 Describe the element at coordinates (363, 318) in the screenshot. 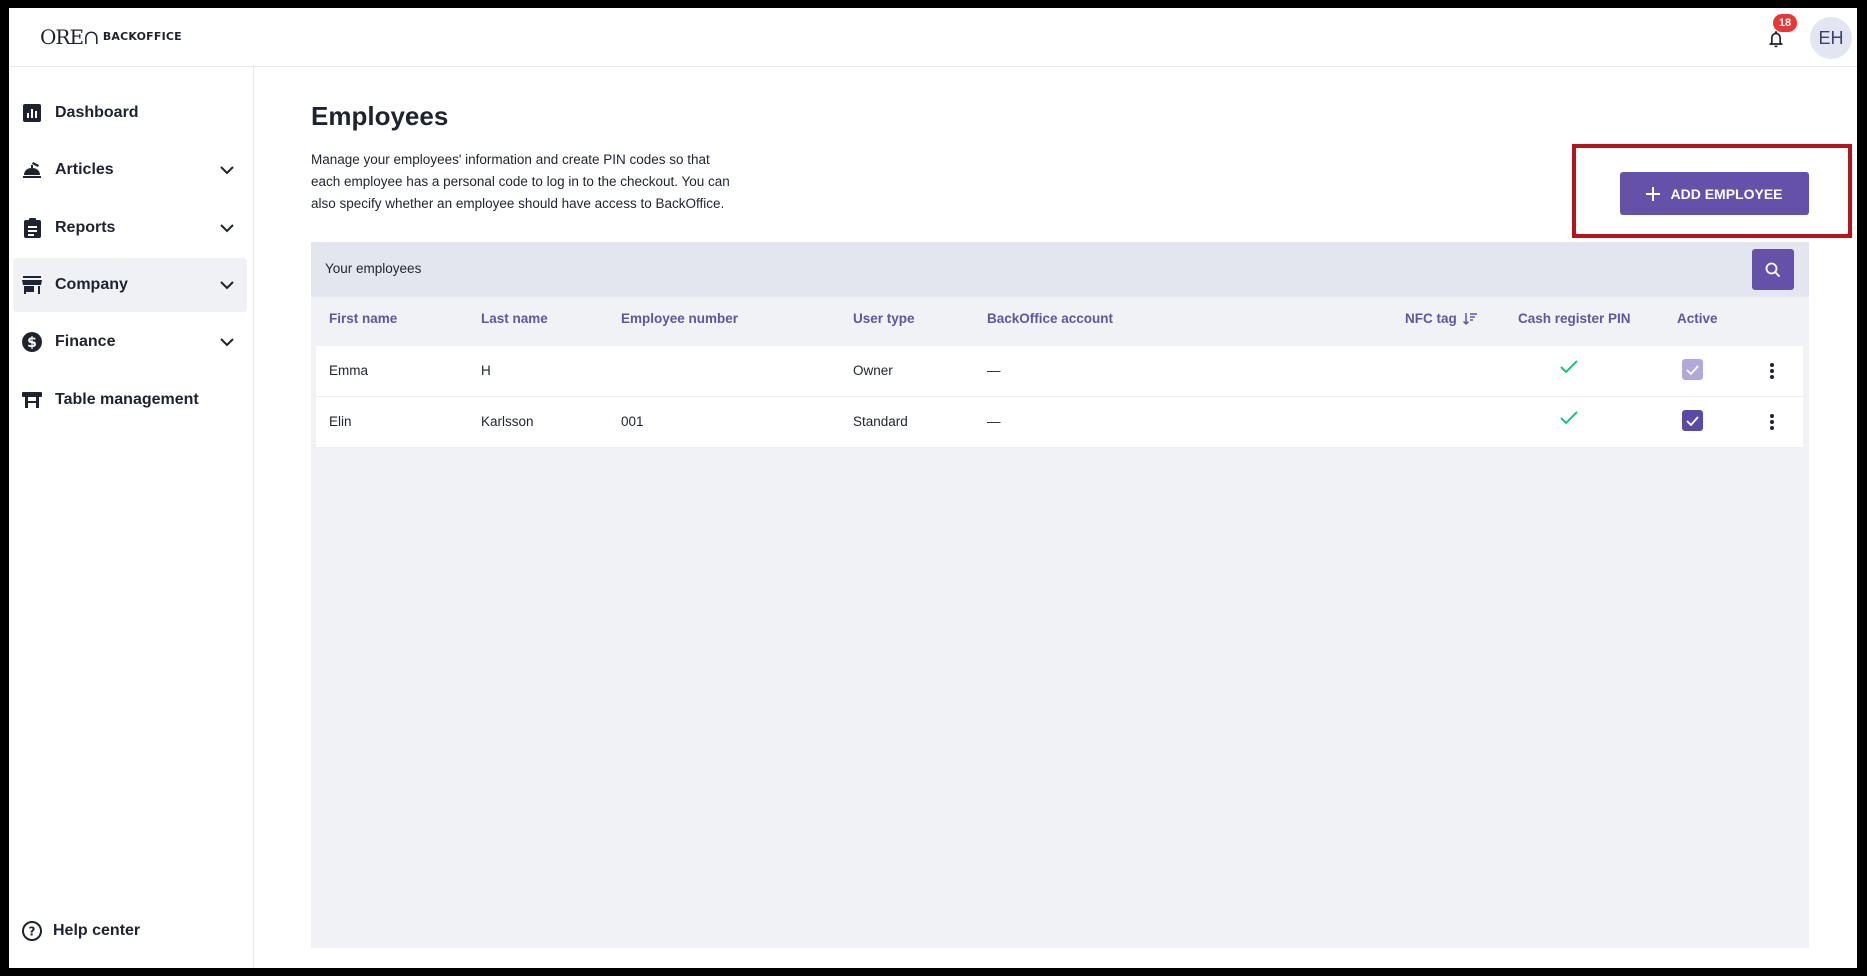

I see `column-header-first-name: First name` at that location.